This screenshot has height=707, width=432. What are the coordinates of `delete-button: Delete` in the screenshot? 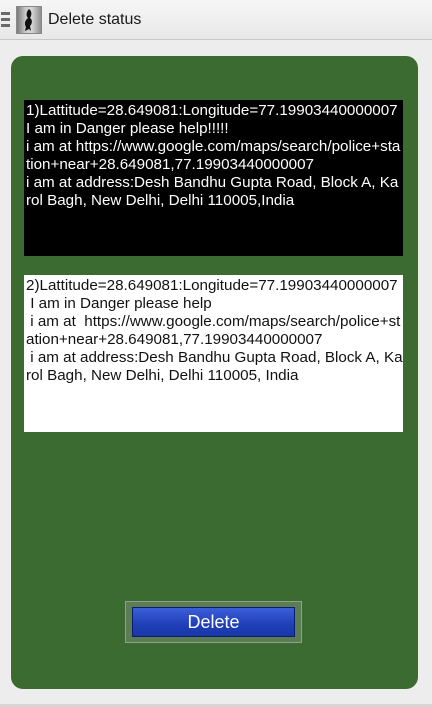 It's located at (213, 622).